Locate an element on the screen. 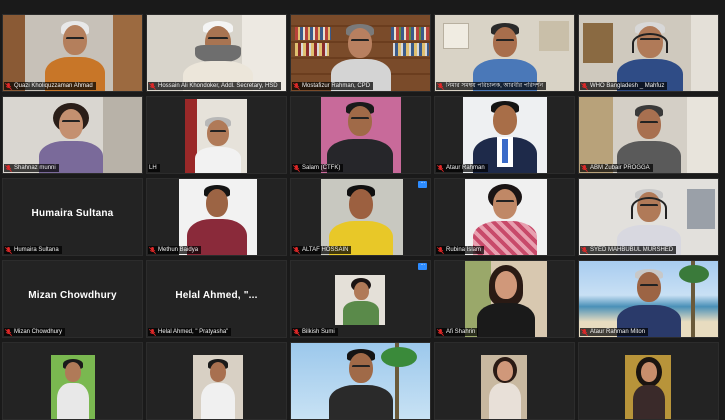  participant-name-label: Methun Baidya is located at coordinates (175, 250).